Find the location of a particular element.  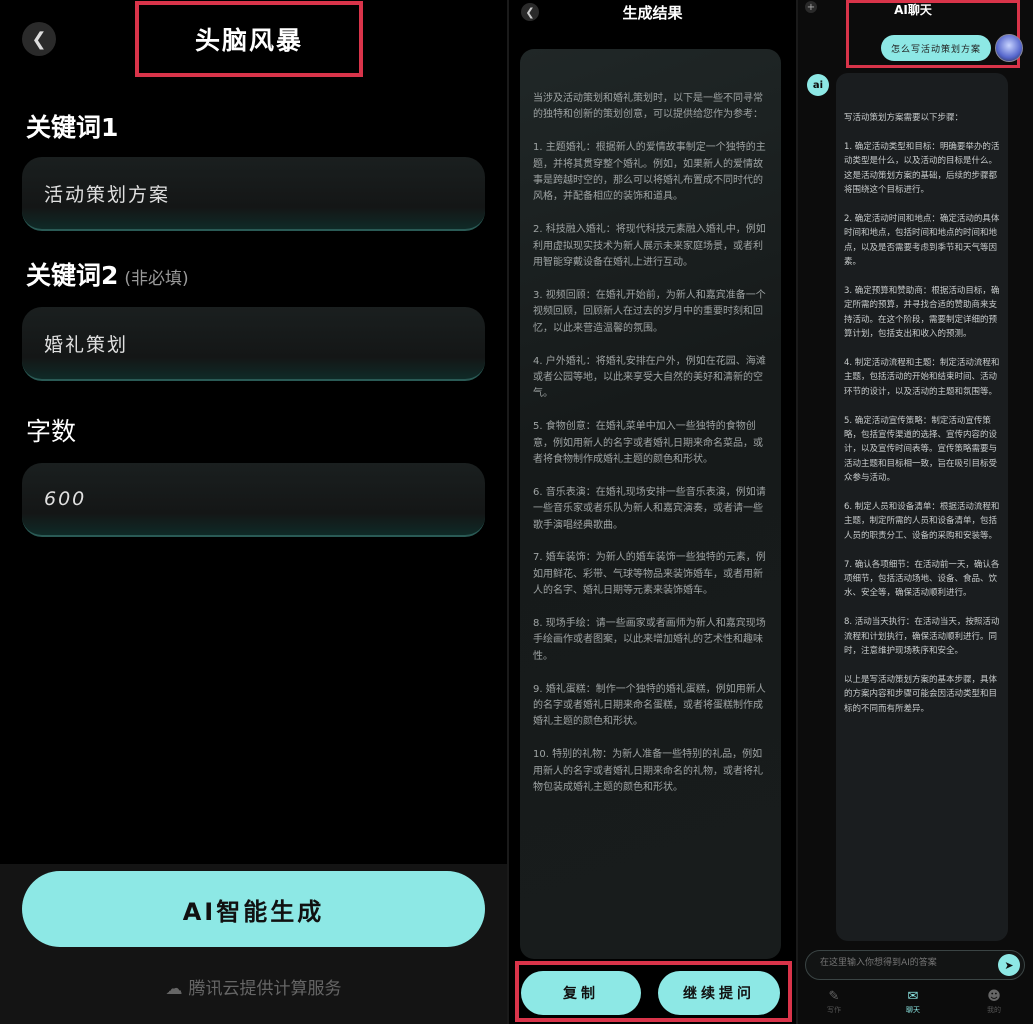

wordcount-label-text: 字数 is located at coordinates (51, 431).